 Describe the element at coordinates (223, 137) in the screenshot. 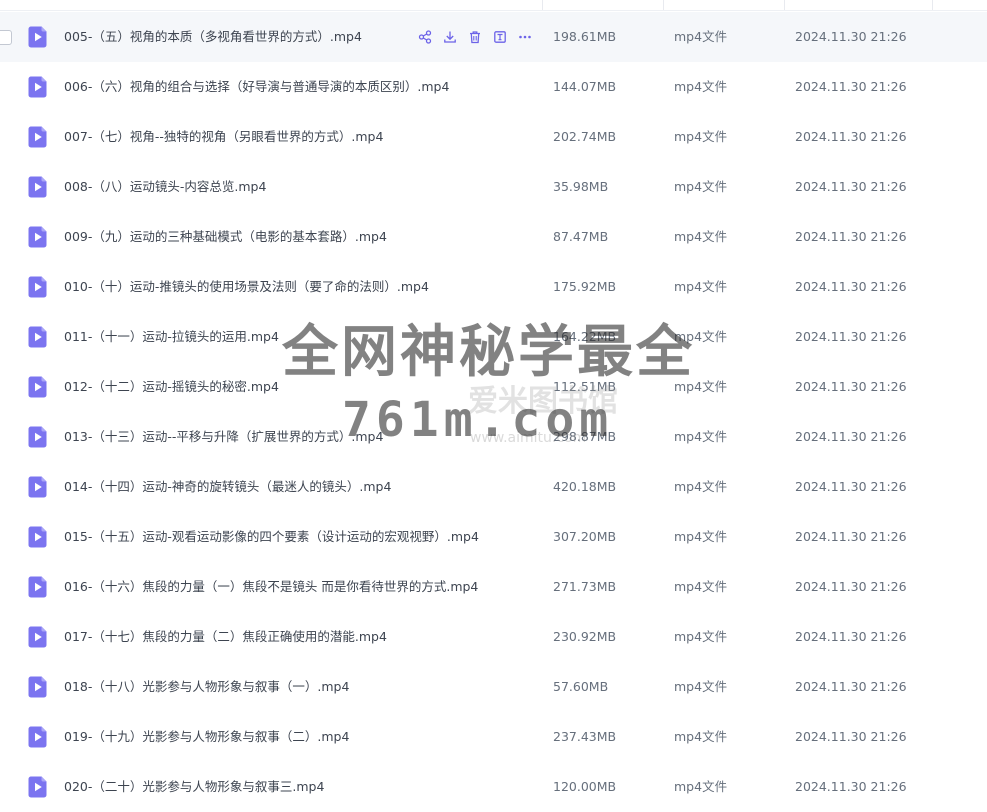

I see `file-name: 007-（七）视角--独特的视角（另眼看世界的方式）.mp4` at that location.